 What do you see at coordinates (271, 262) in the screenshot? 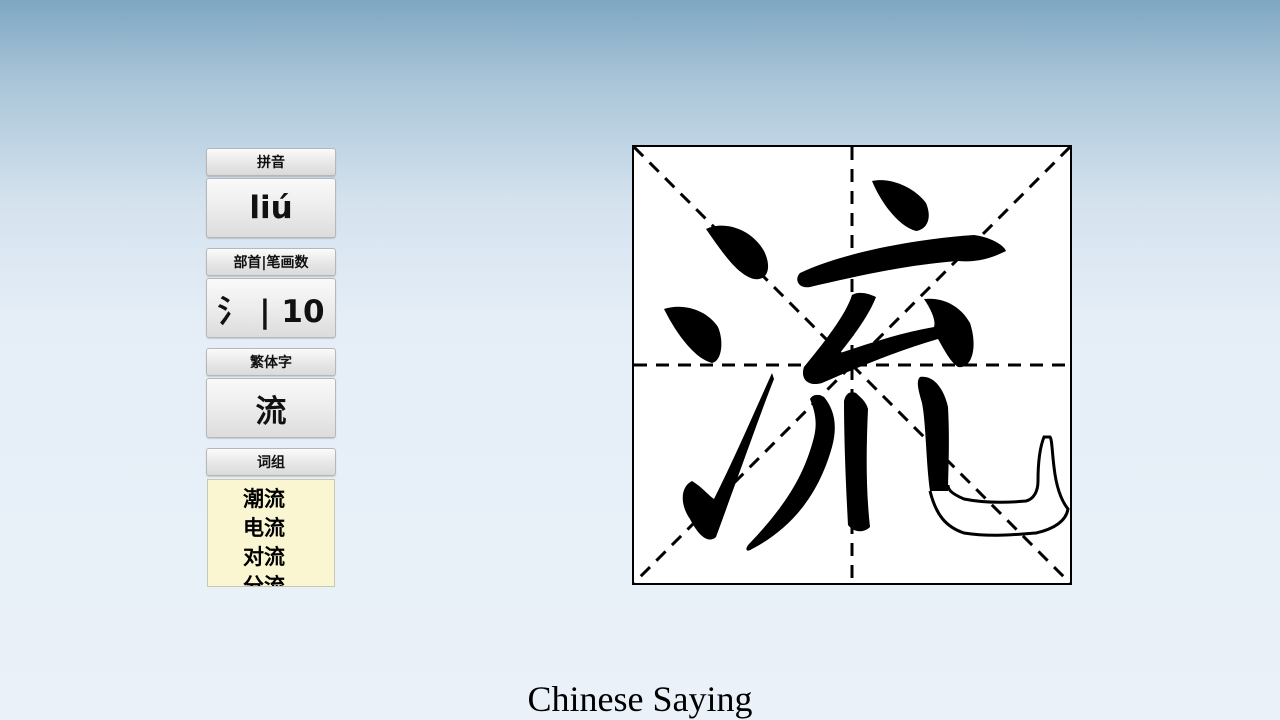
I see `radical-strokes-label-button: 部首|笔画数` at bounding box center [271, 262].